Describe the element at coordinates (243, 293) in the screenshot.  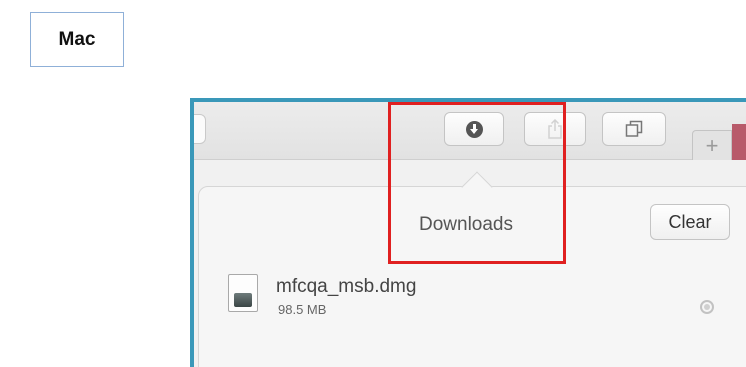
I see `disk-image-icon` at that location.